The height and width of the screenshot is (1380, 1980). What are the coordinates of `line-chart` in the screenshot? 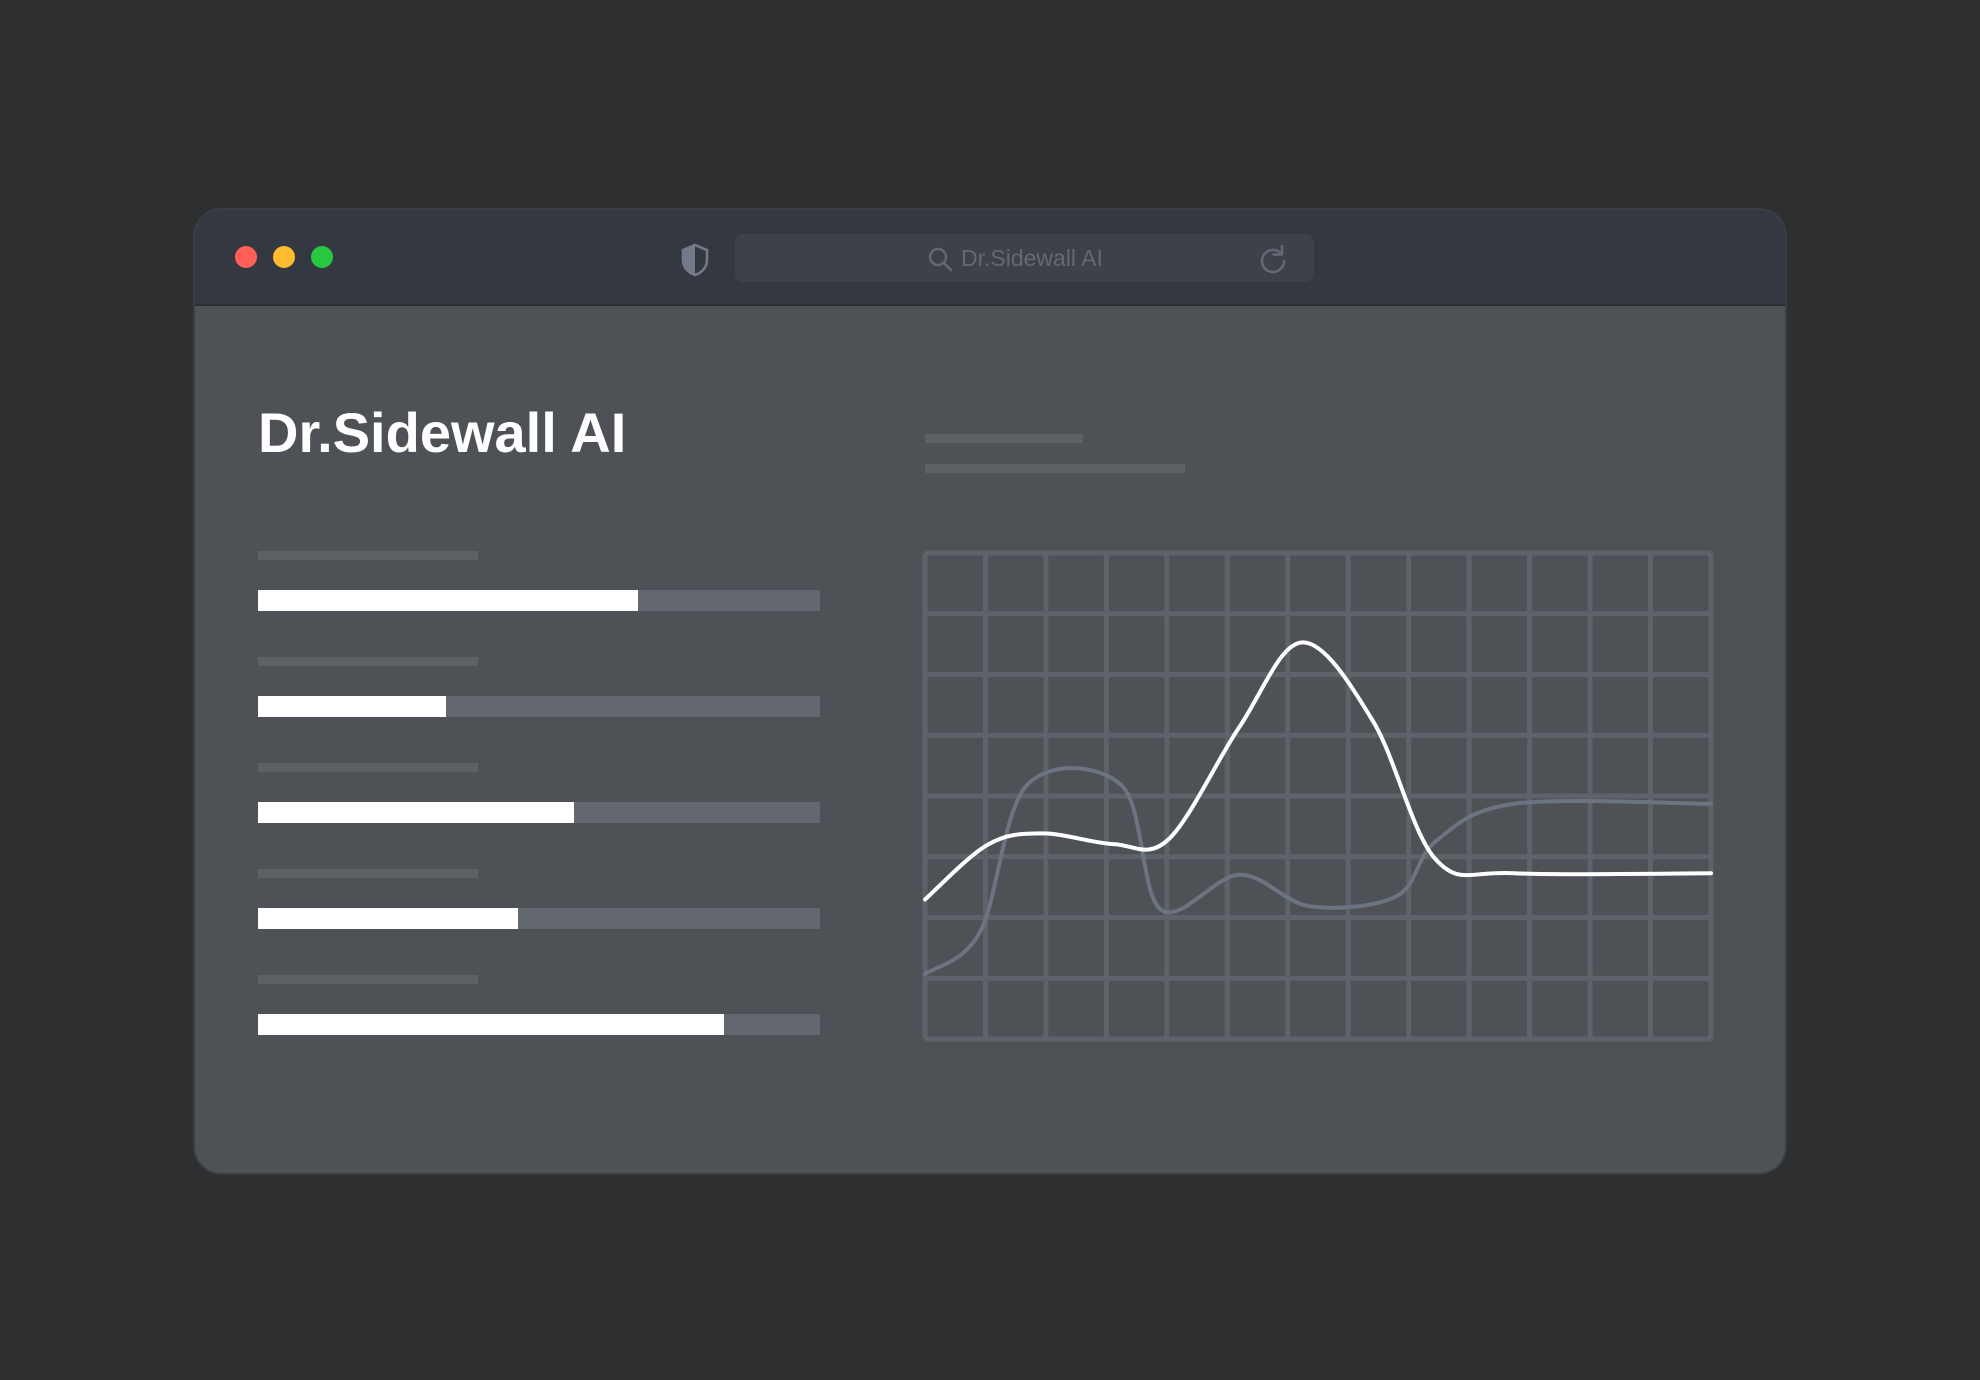 It's located at (1318, 796).